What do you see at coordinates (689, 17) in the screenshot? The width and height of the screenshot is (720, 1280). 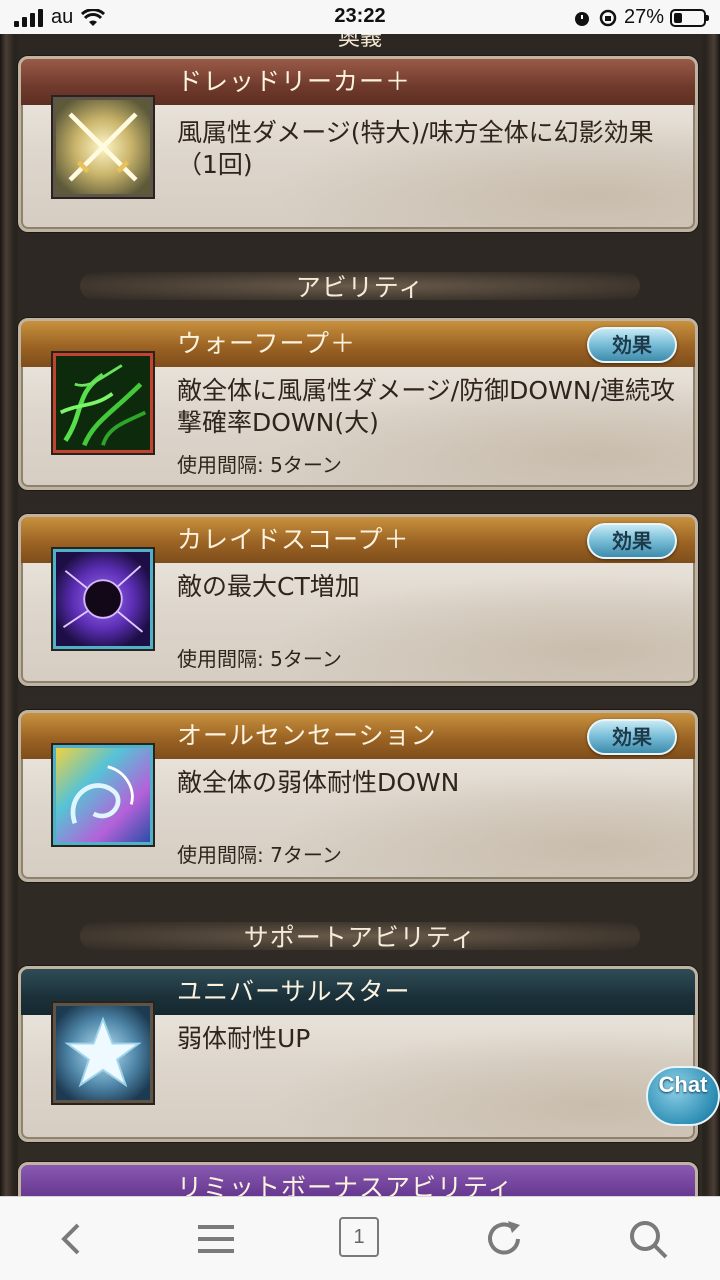 I see `battery-icon` at bounding box center [689, 17].